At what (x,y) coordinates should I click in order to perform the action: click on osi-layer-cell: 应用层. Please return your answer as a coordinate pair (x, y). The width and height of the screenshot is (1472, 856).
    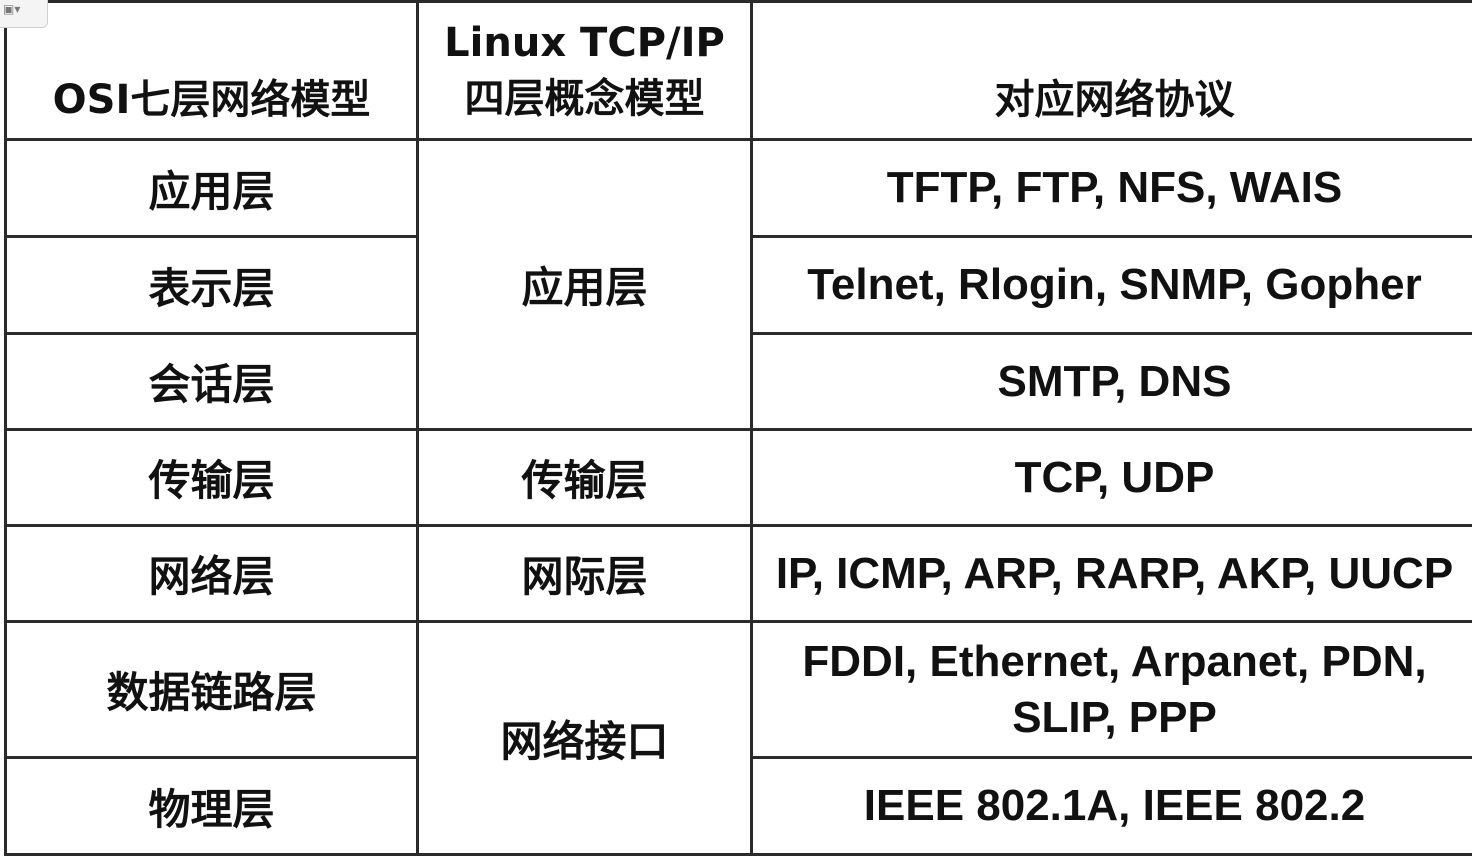
    Looking at the image, I should click on (211, 188).